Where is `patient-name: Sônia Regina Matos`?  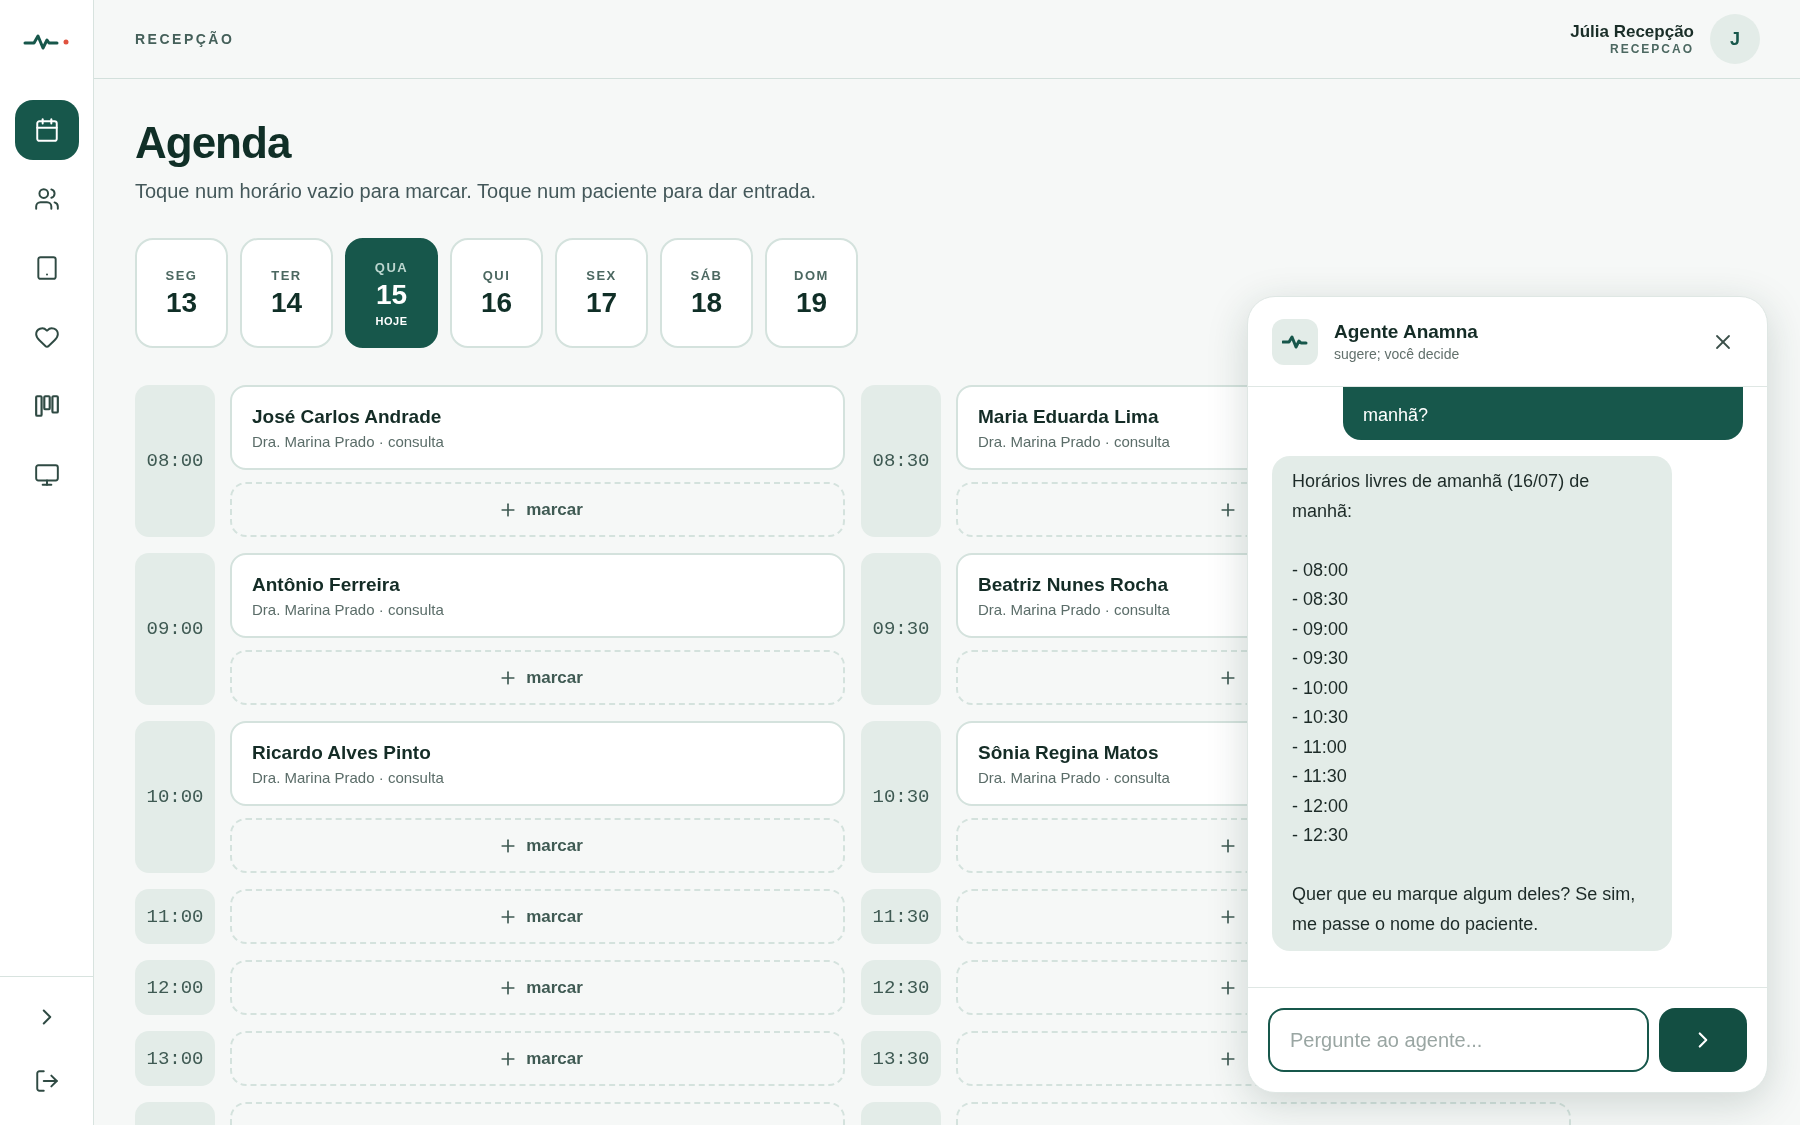
patient-name: Sônia Regina Matos is located at coordinates (1068, 752).